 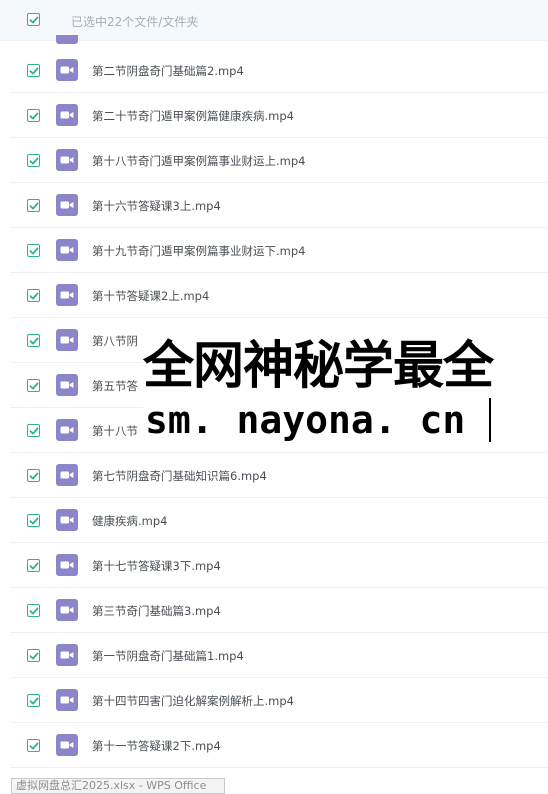 I want to click on selection-header: 已选中22个文件/文件夹, so click(x=274, y=20).